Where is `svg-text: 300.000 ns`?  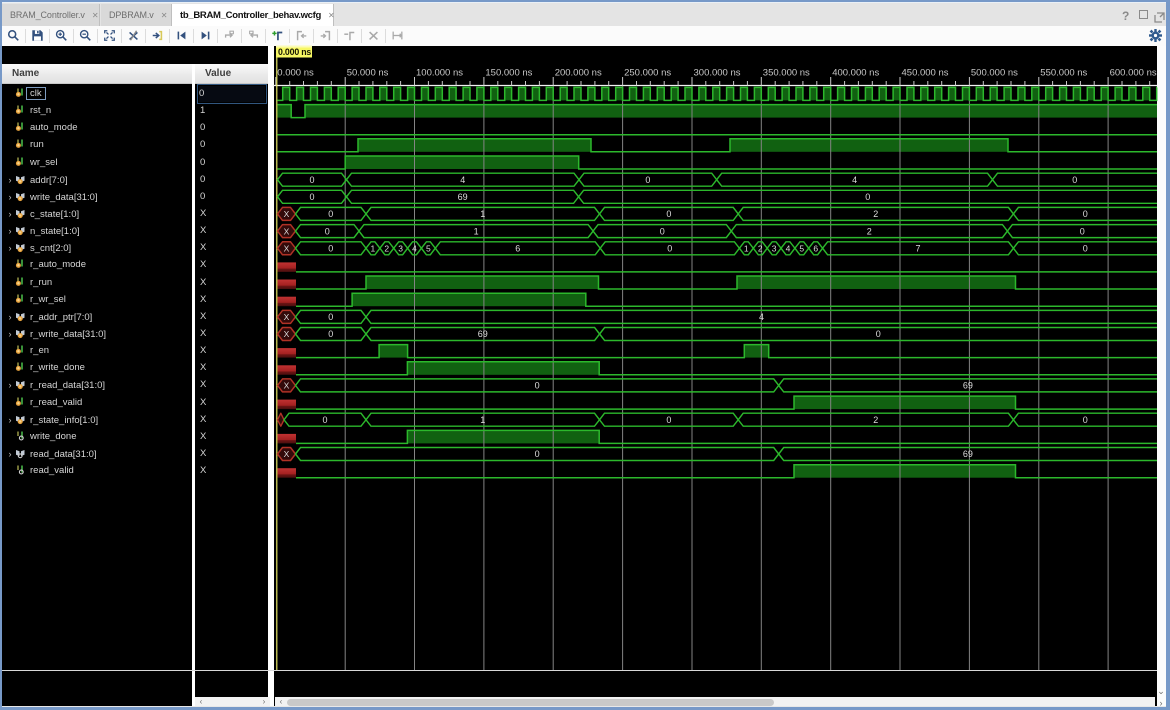
svg-text: 300.000 ns is located at coordinates (717, 73).